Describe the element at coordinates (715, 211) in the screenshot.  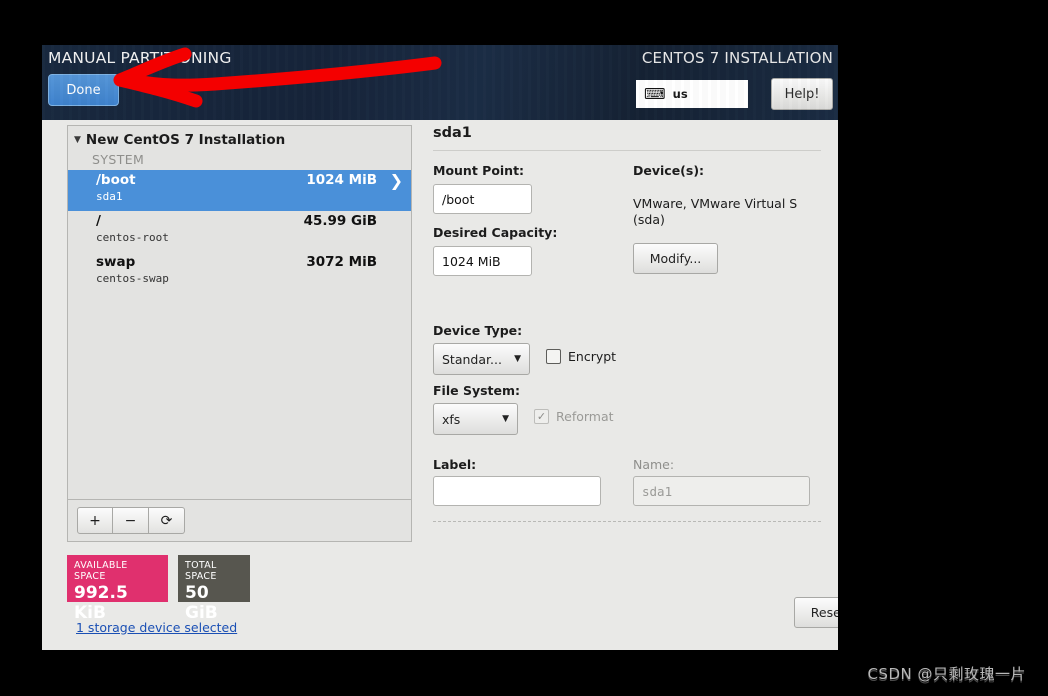
I see `devices-value: VMware, VMware Virtual S (sda)` at that location.